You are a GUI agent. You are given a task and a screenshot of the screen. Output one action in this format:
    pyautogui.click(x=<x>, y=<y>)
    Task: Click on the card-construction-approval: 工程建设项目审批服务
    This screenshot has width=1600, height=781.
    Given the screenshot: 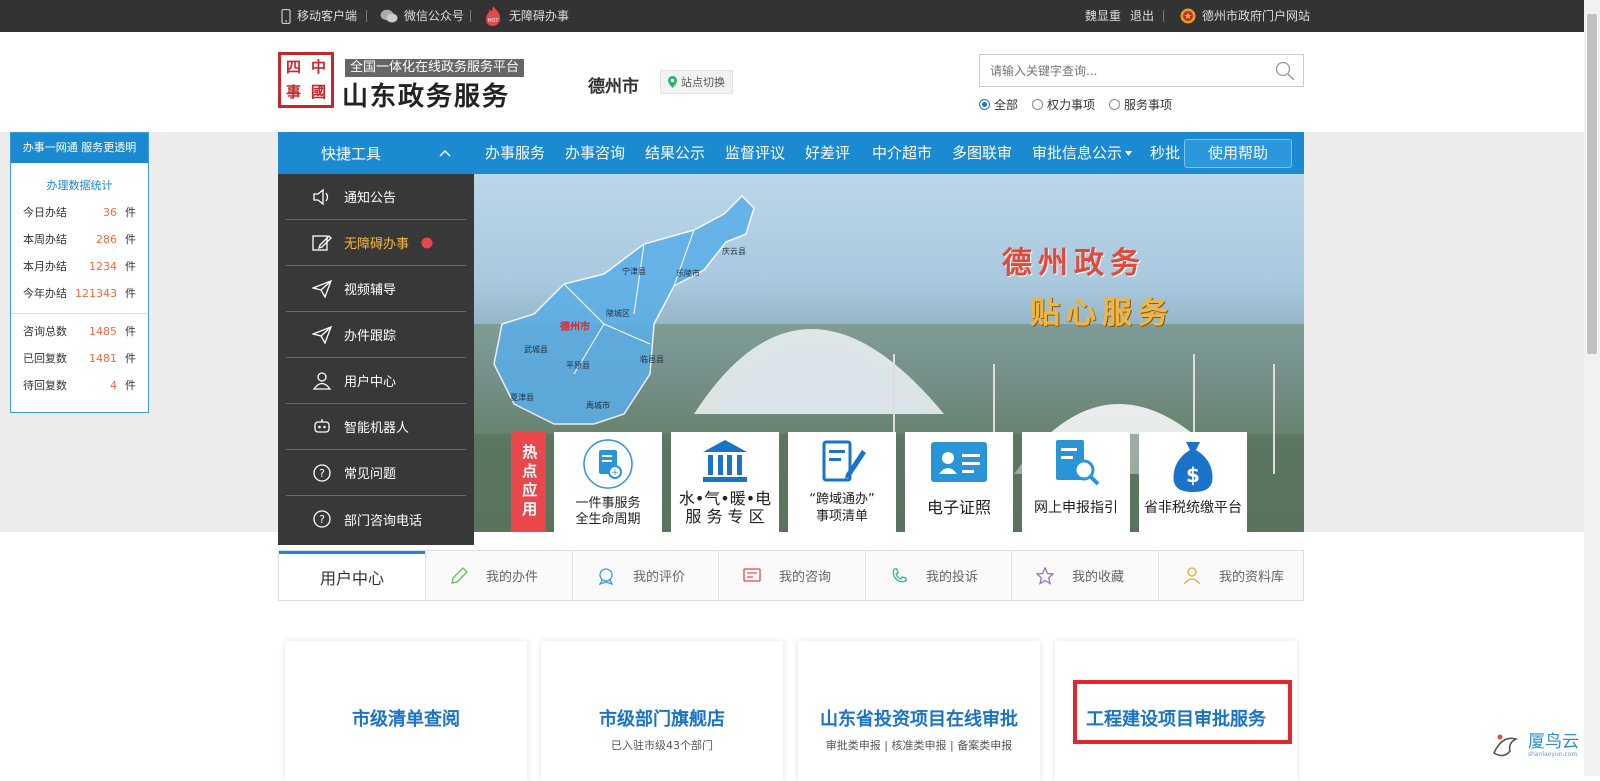 What is the action you would take?
    pyautogui.click(x=1176, y=711)
    